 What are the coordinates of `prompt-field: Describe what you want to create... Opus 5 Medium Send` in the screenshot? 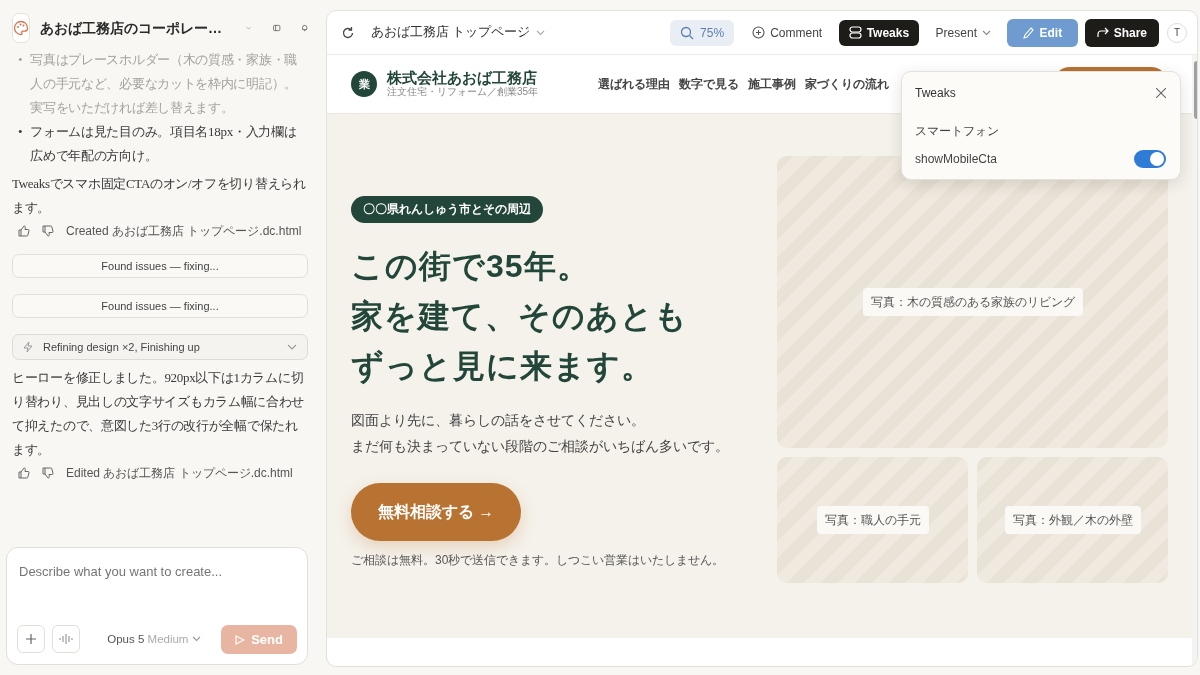 It's located at (157, 606).